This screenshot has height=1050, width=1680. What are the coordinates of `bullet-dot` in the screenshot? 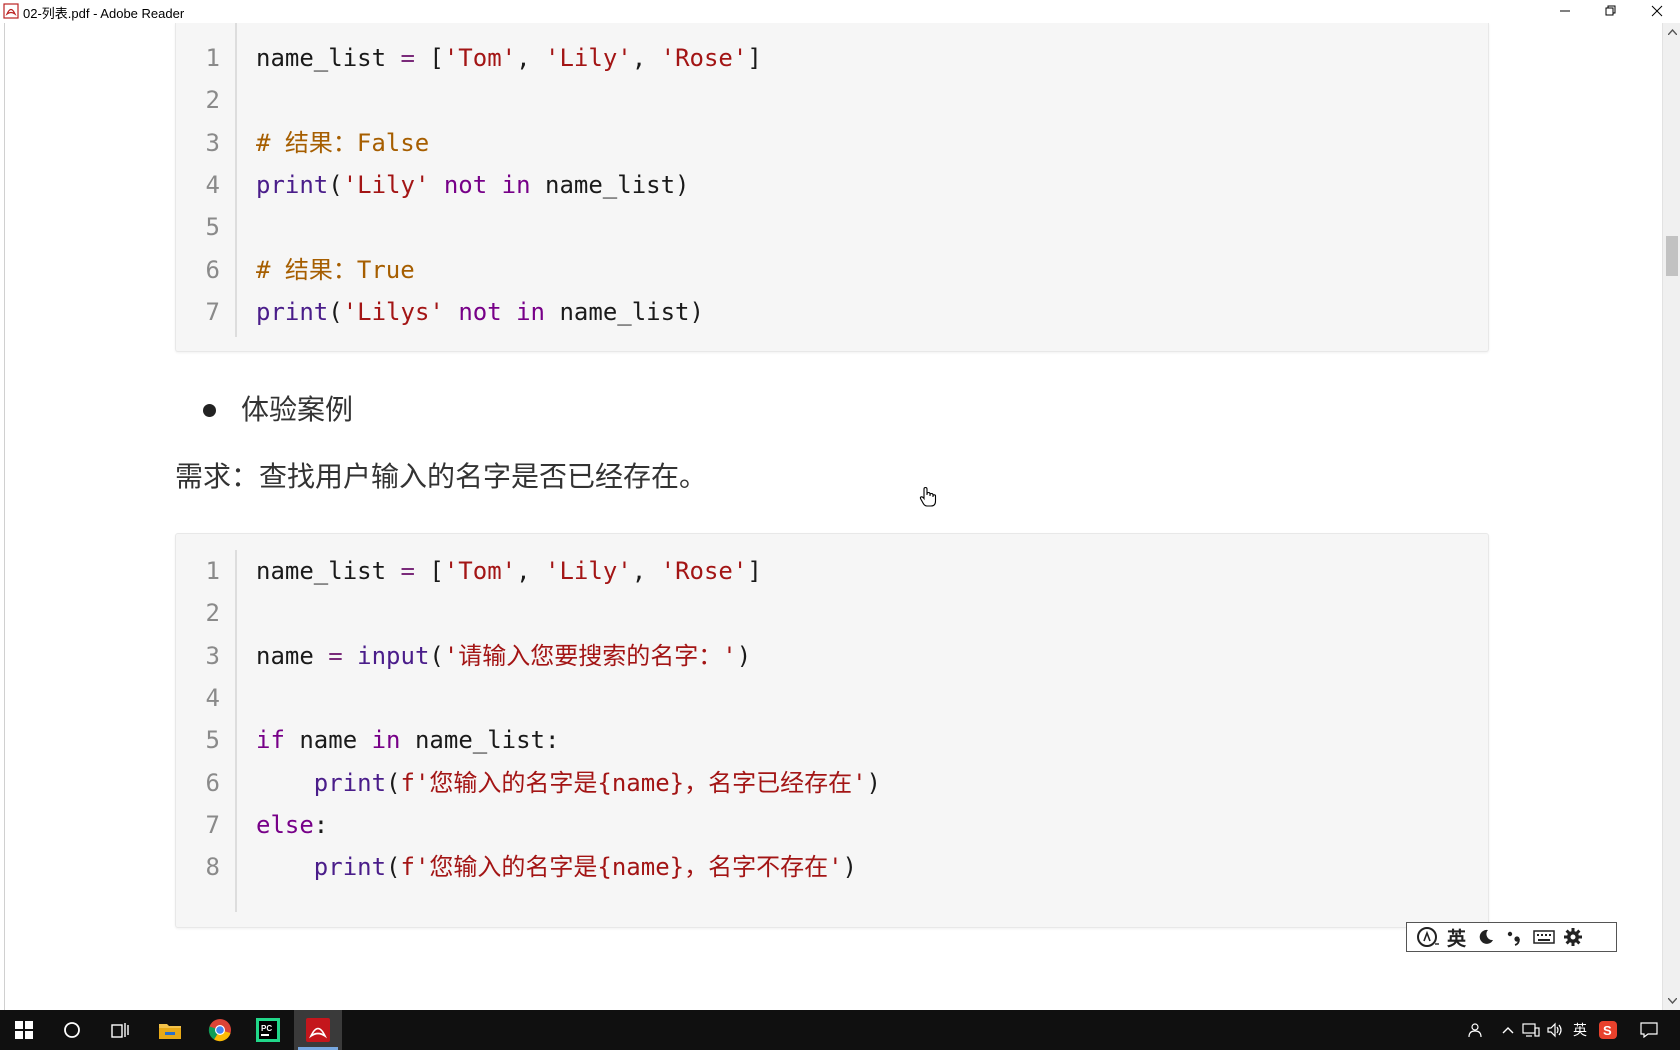 It's located at (209, 410).